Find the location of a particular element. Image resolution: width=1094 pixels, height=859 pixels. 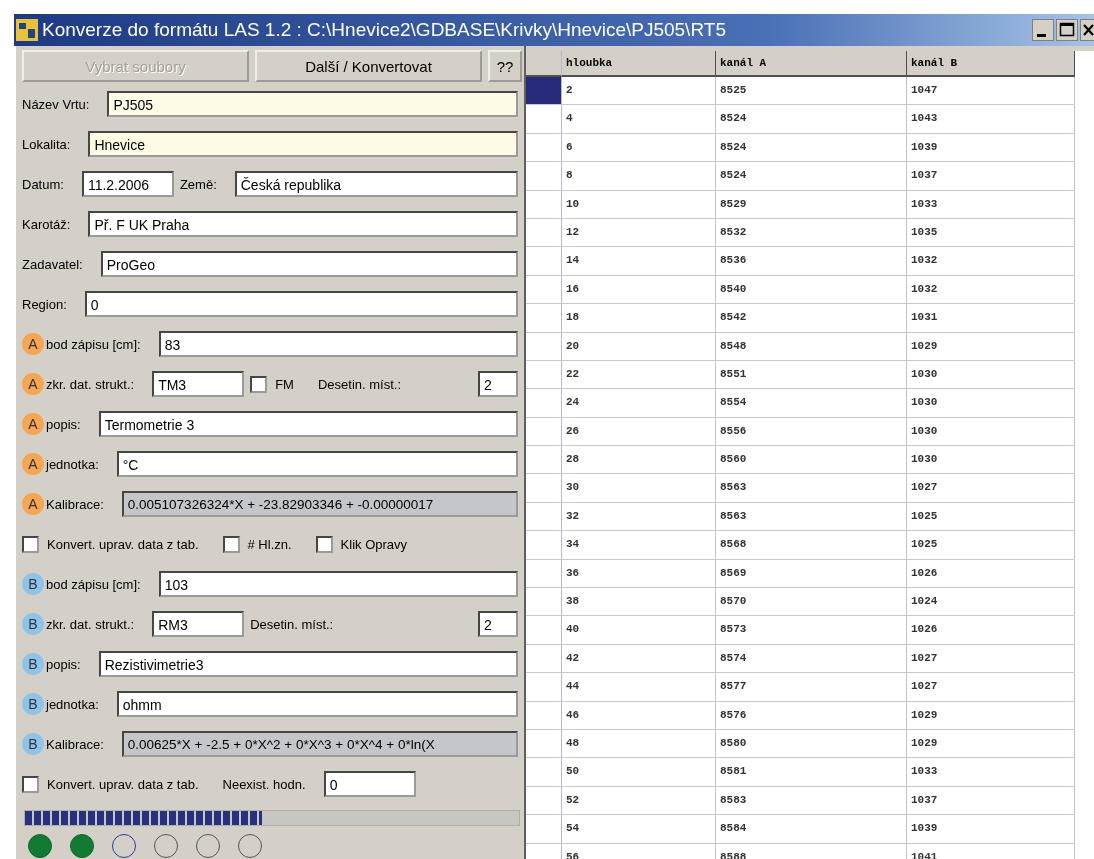

table-cell: 8583 is located at coordinates (811, 801).